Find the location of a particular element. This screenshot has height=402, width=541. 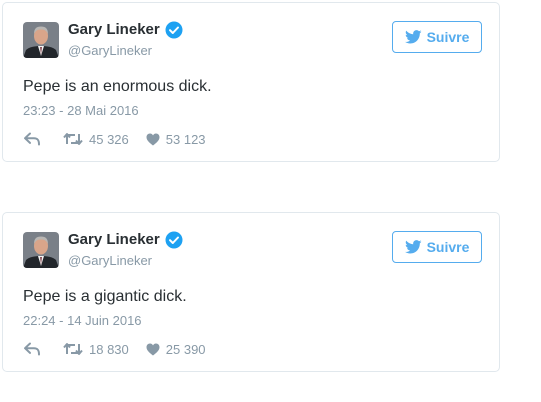

tweet-timestamp: 23:23 - 28 Mai 2016 is located at coordinates (81, 110).